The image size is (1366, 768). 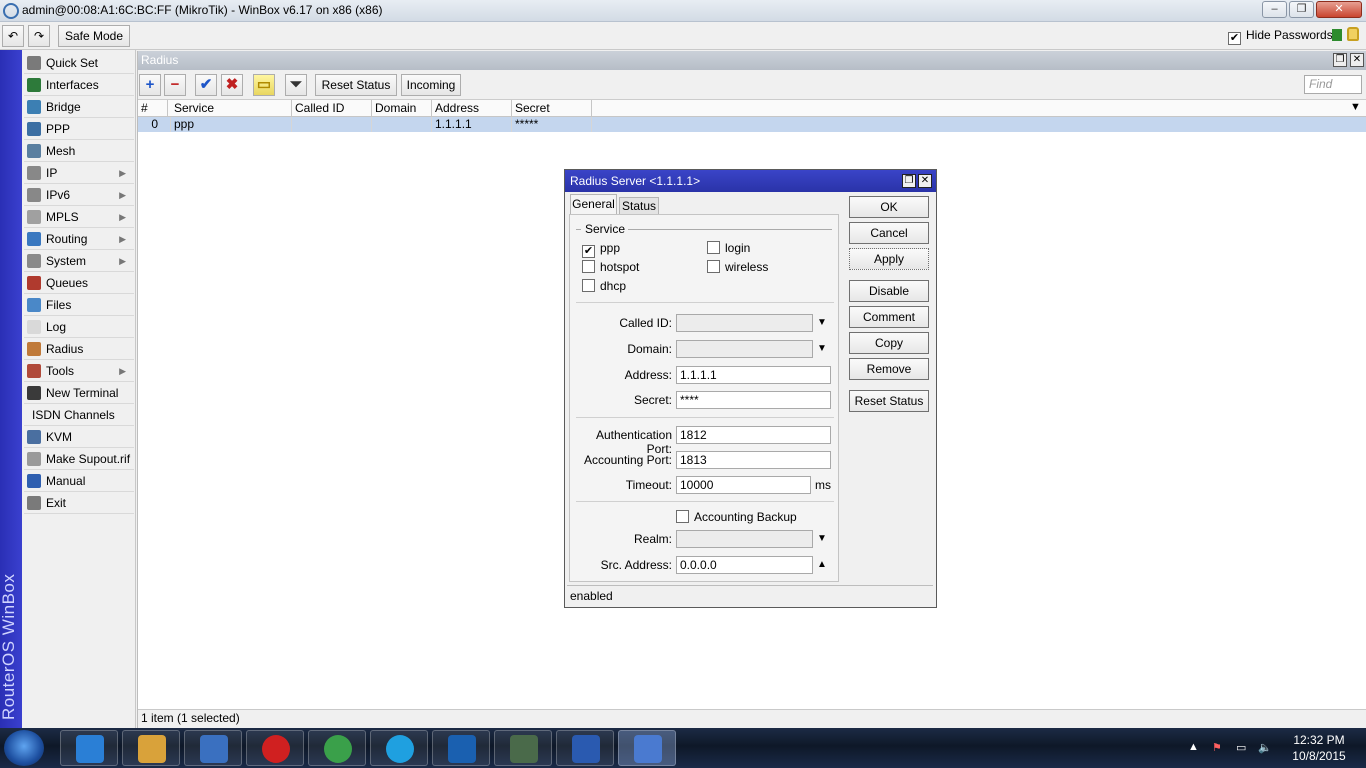 What do you see at coordinates (823, 485) in the screenshot?
I see `timeout-unit: ms` at bounding box center [823, 485].